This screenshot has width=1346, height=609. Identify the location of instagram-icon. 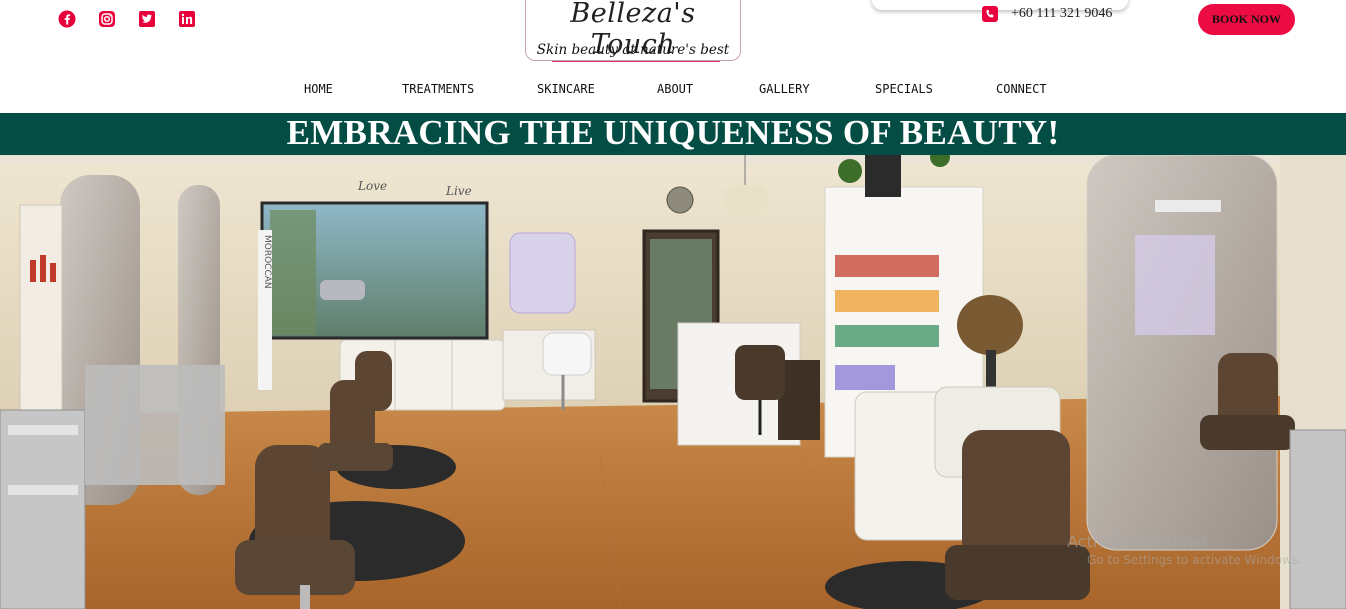
(107, 19).